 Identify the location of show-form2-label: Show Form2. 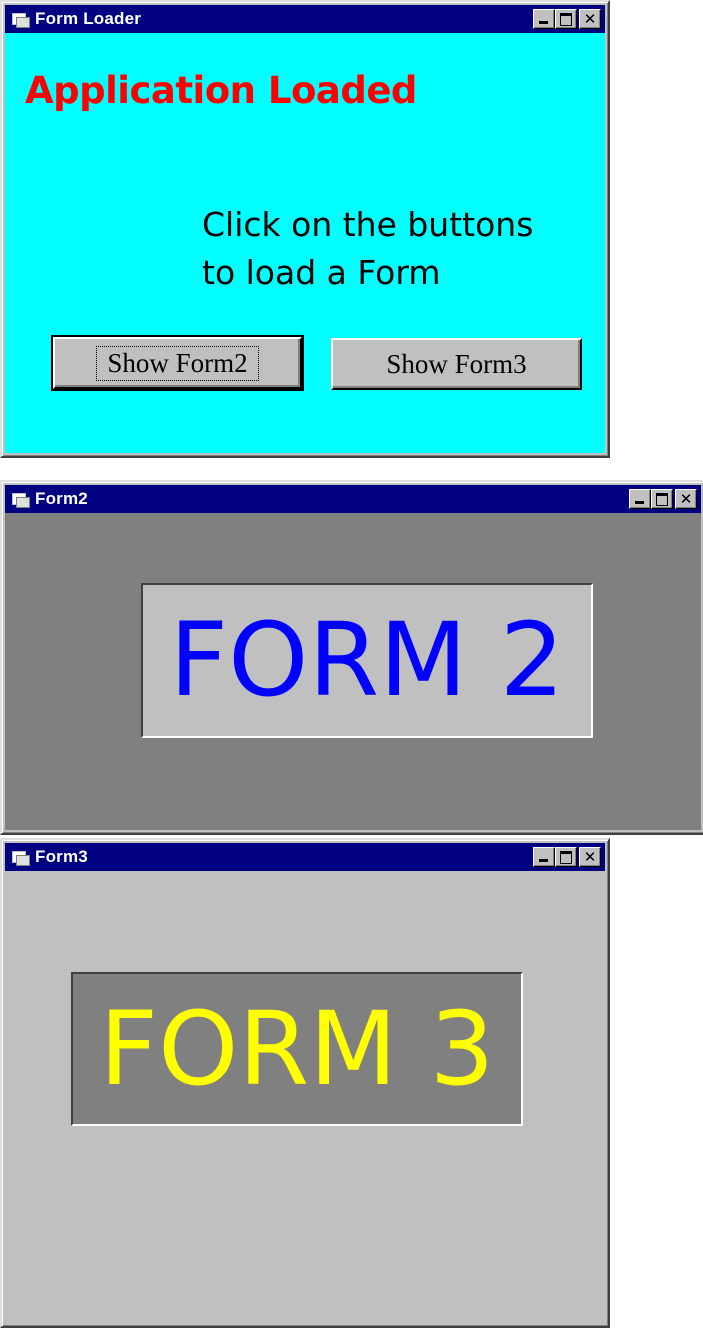
(177, 363).